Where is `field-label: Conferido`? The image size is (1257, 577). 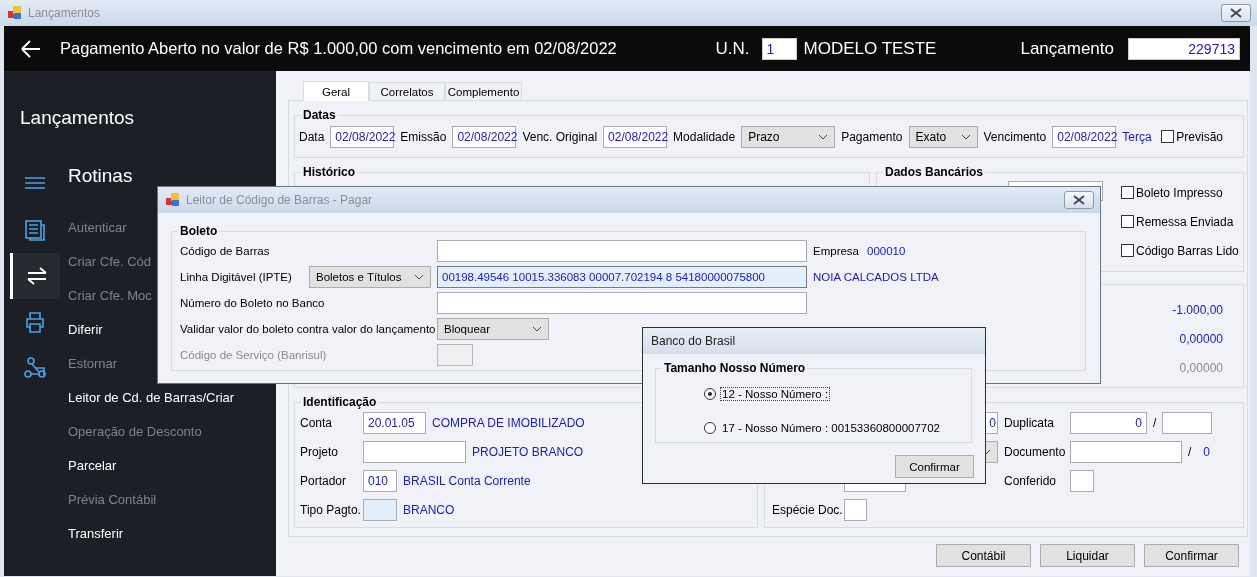
field-label: Conferido is located at coordinates (1031, 480).